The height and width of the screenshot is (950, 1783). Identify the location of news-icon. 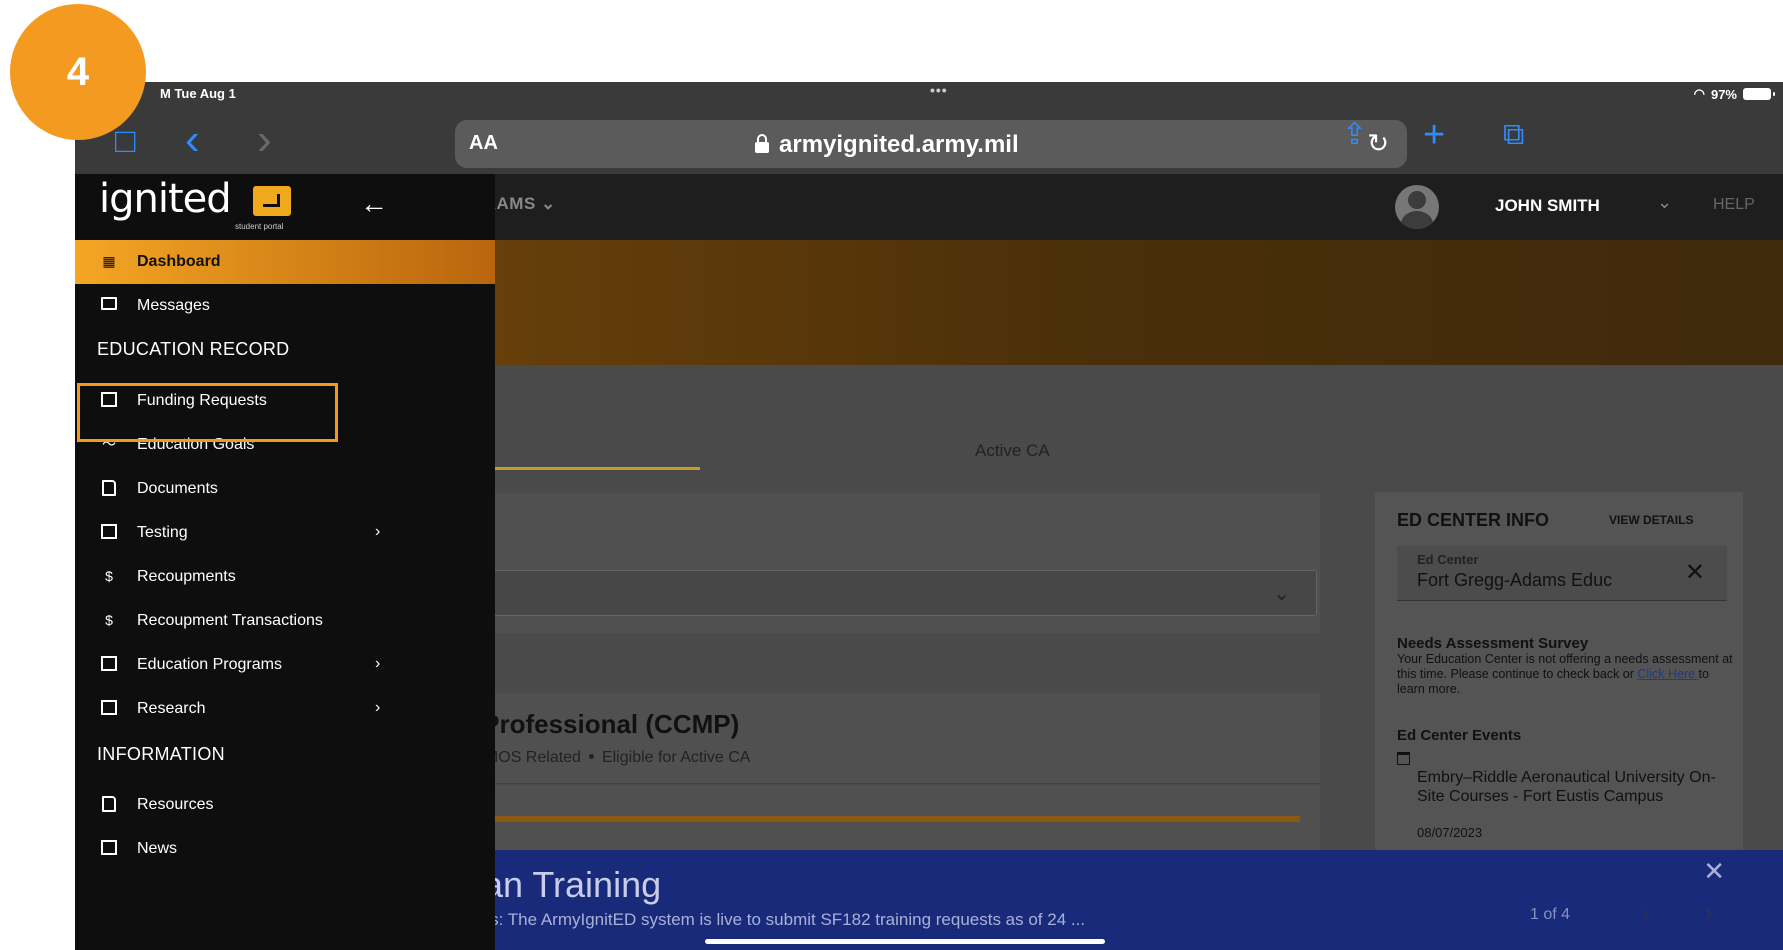
(109, 848).